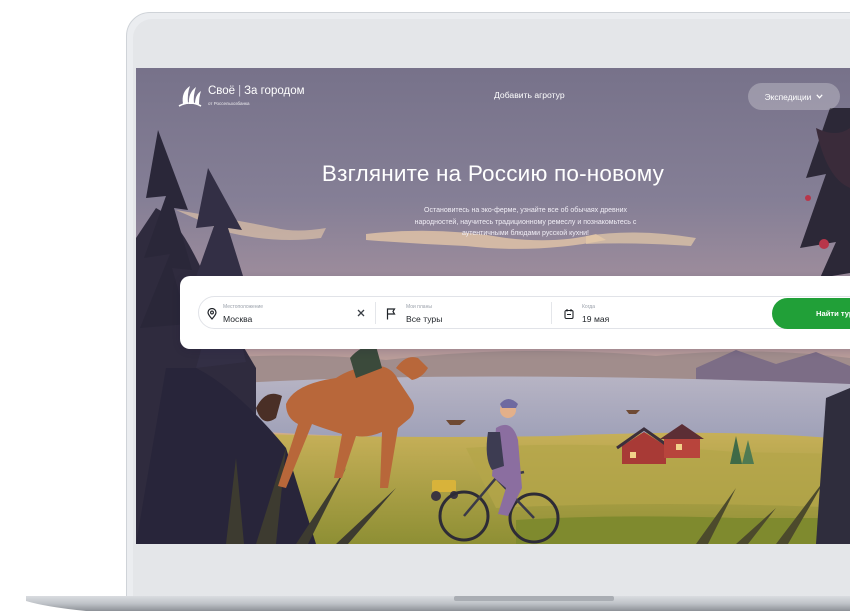  I want to click on add-agrotour-link: Добавить агротур, so click(529, 95).